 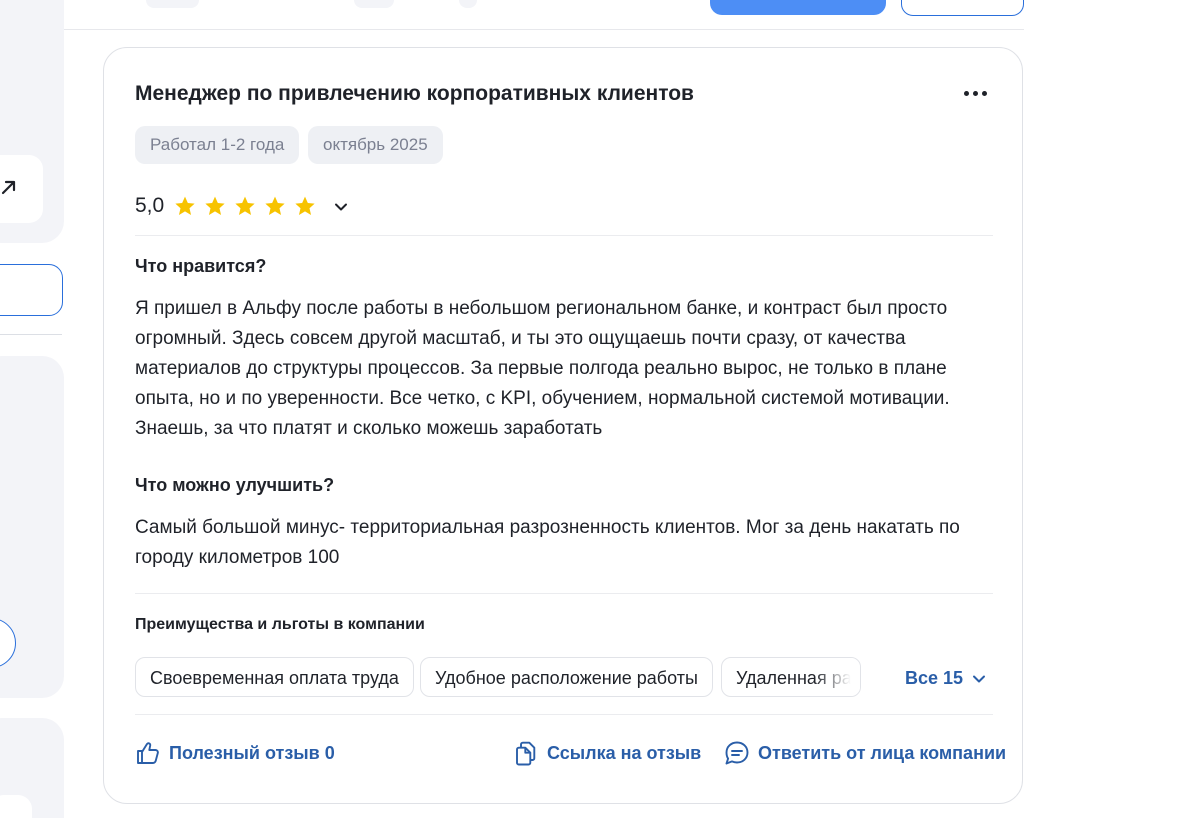 What do you see at coordinates (566, 677) in the screenshot?
I see `benefit-chip: Удобное расположение работы` at bounding box center [566, 677].